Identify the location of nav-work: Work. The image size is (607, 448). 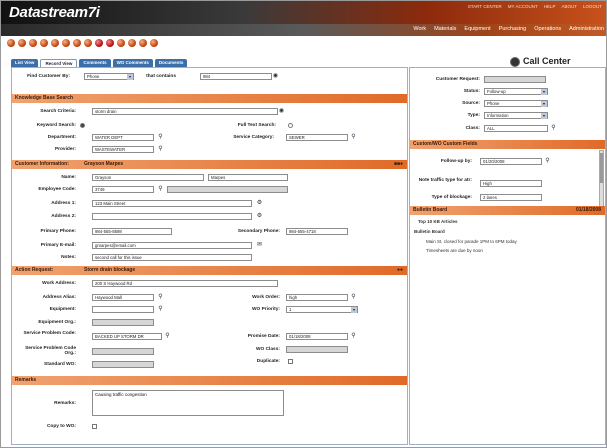
(419, 29).